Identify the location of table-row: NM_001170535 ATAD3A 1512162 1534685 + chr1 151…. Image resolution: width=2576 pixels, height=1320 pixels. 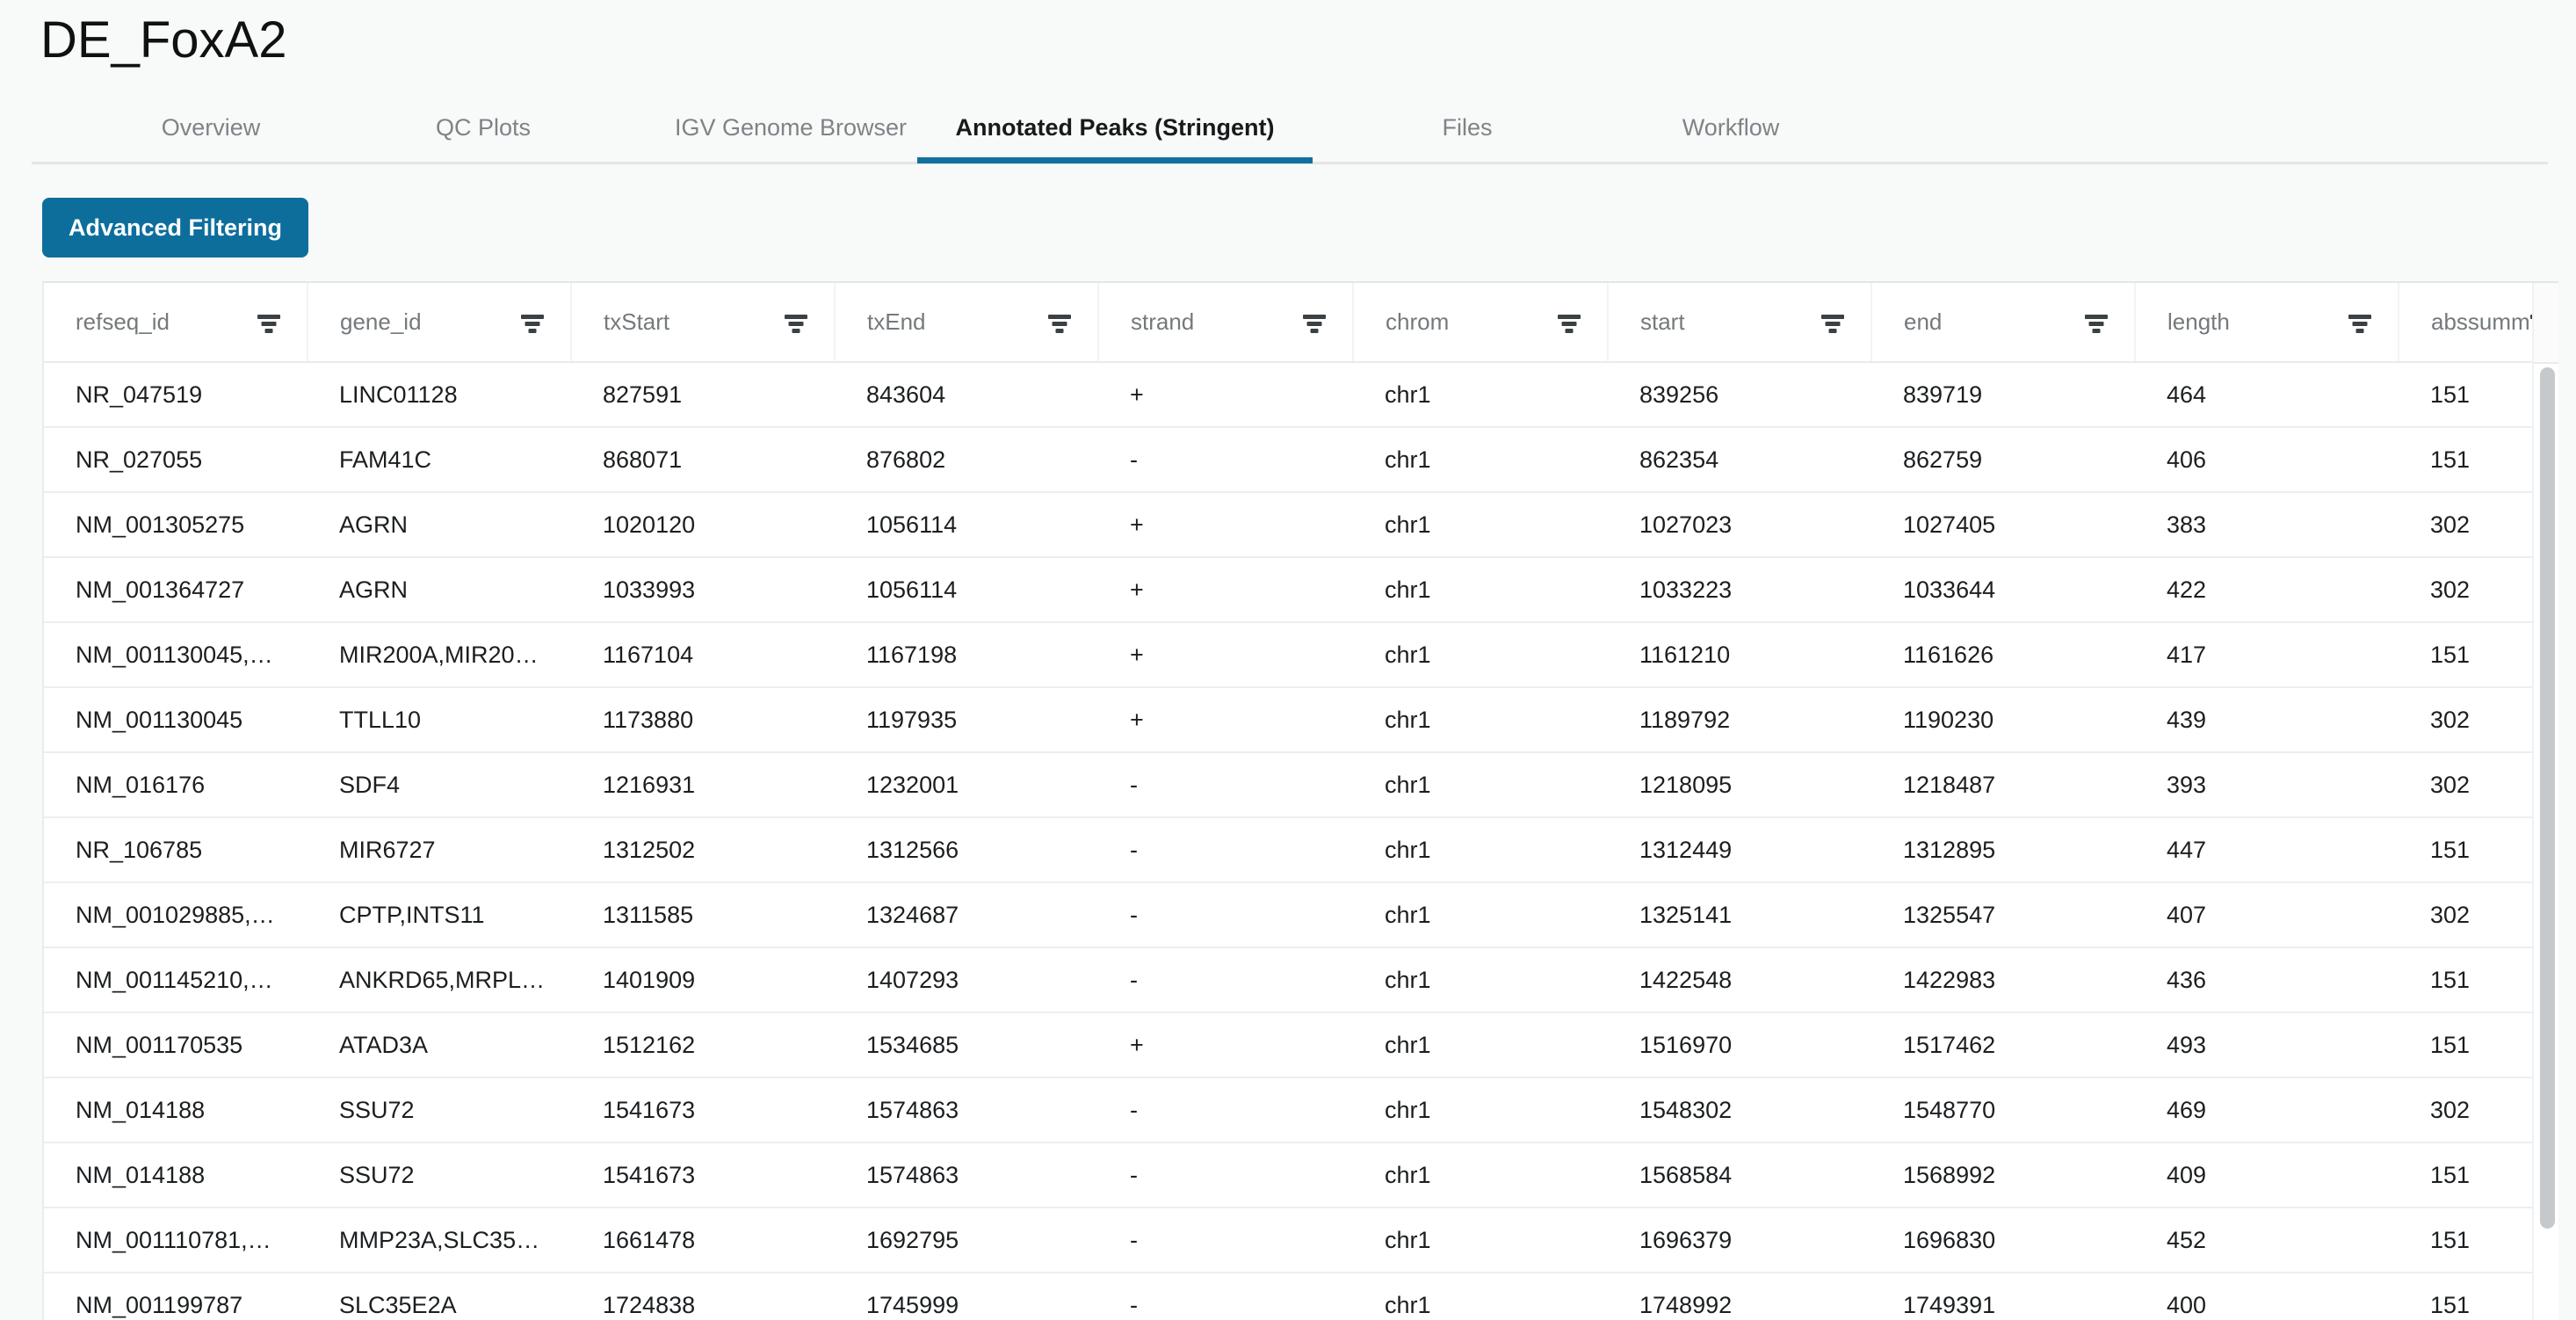
(1301, 1045).